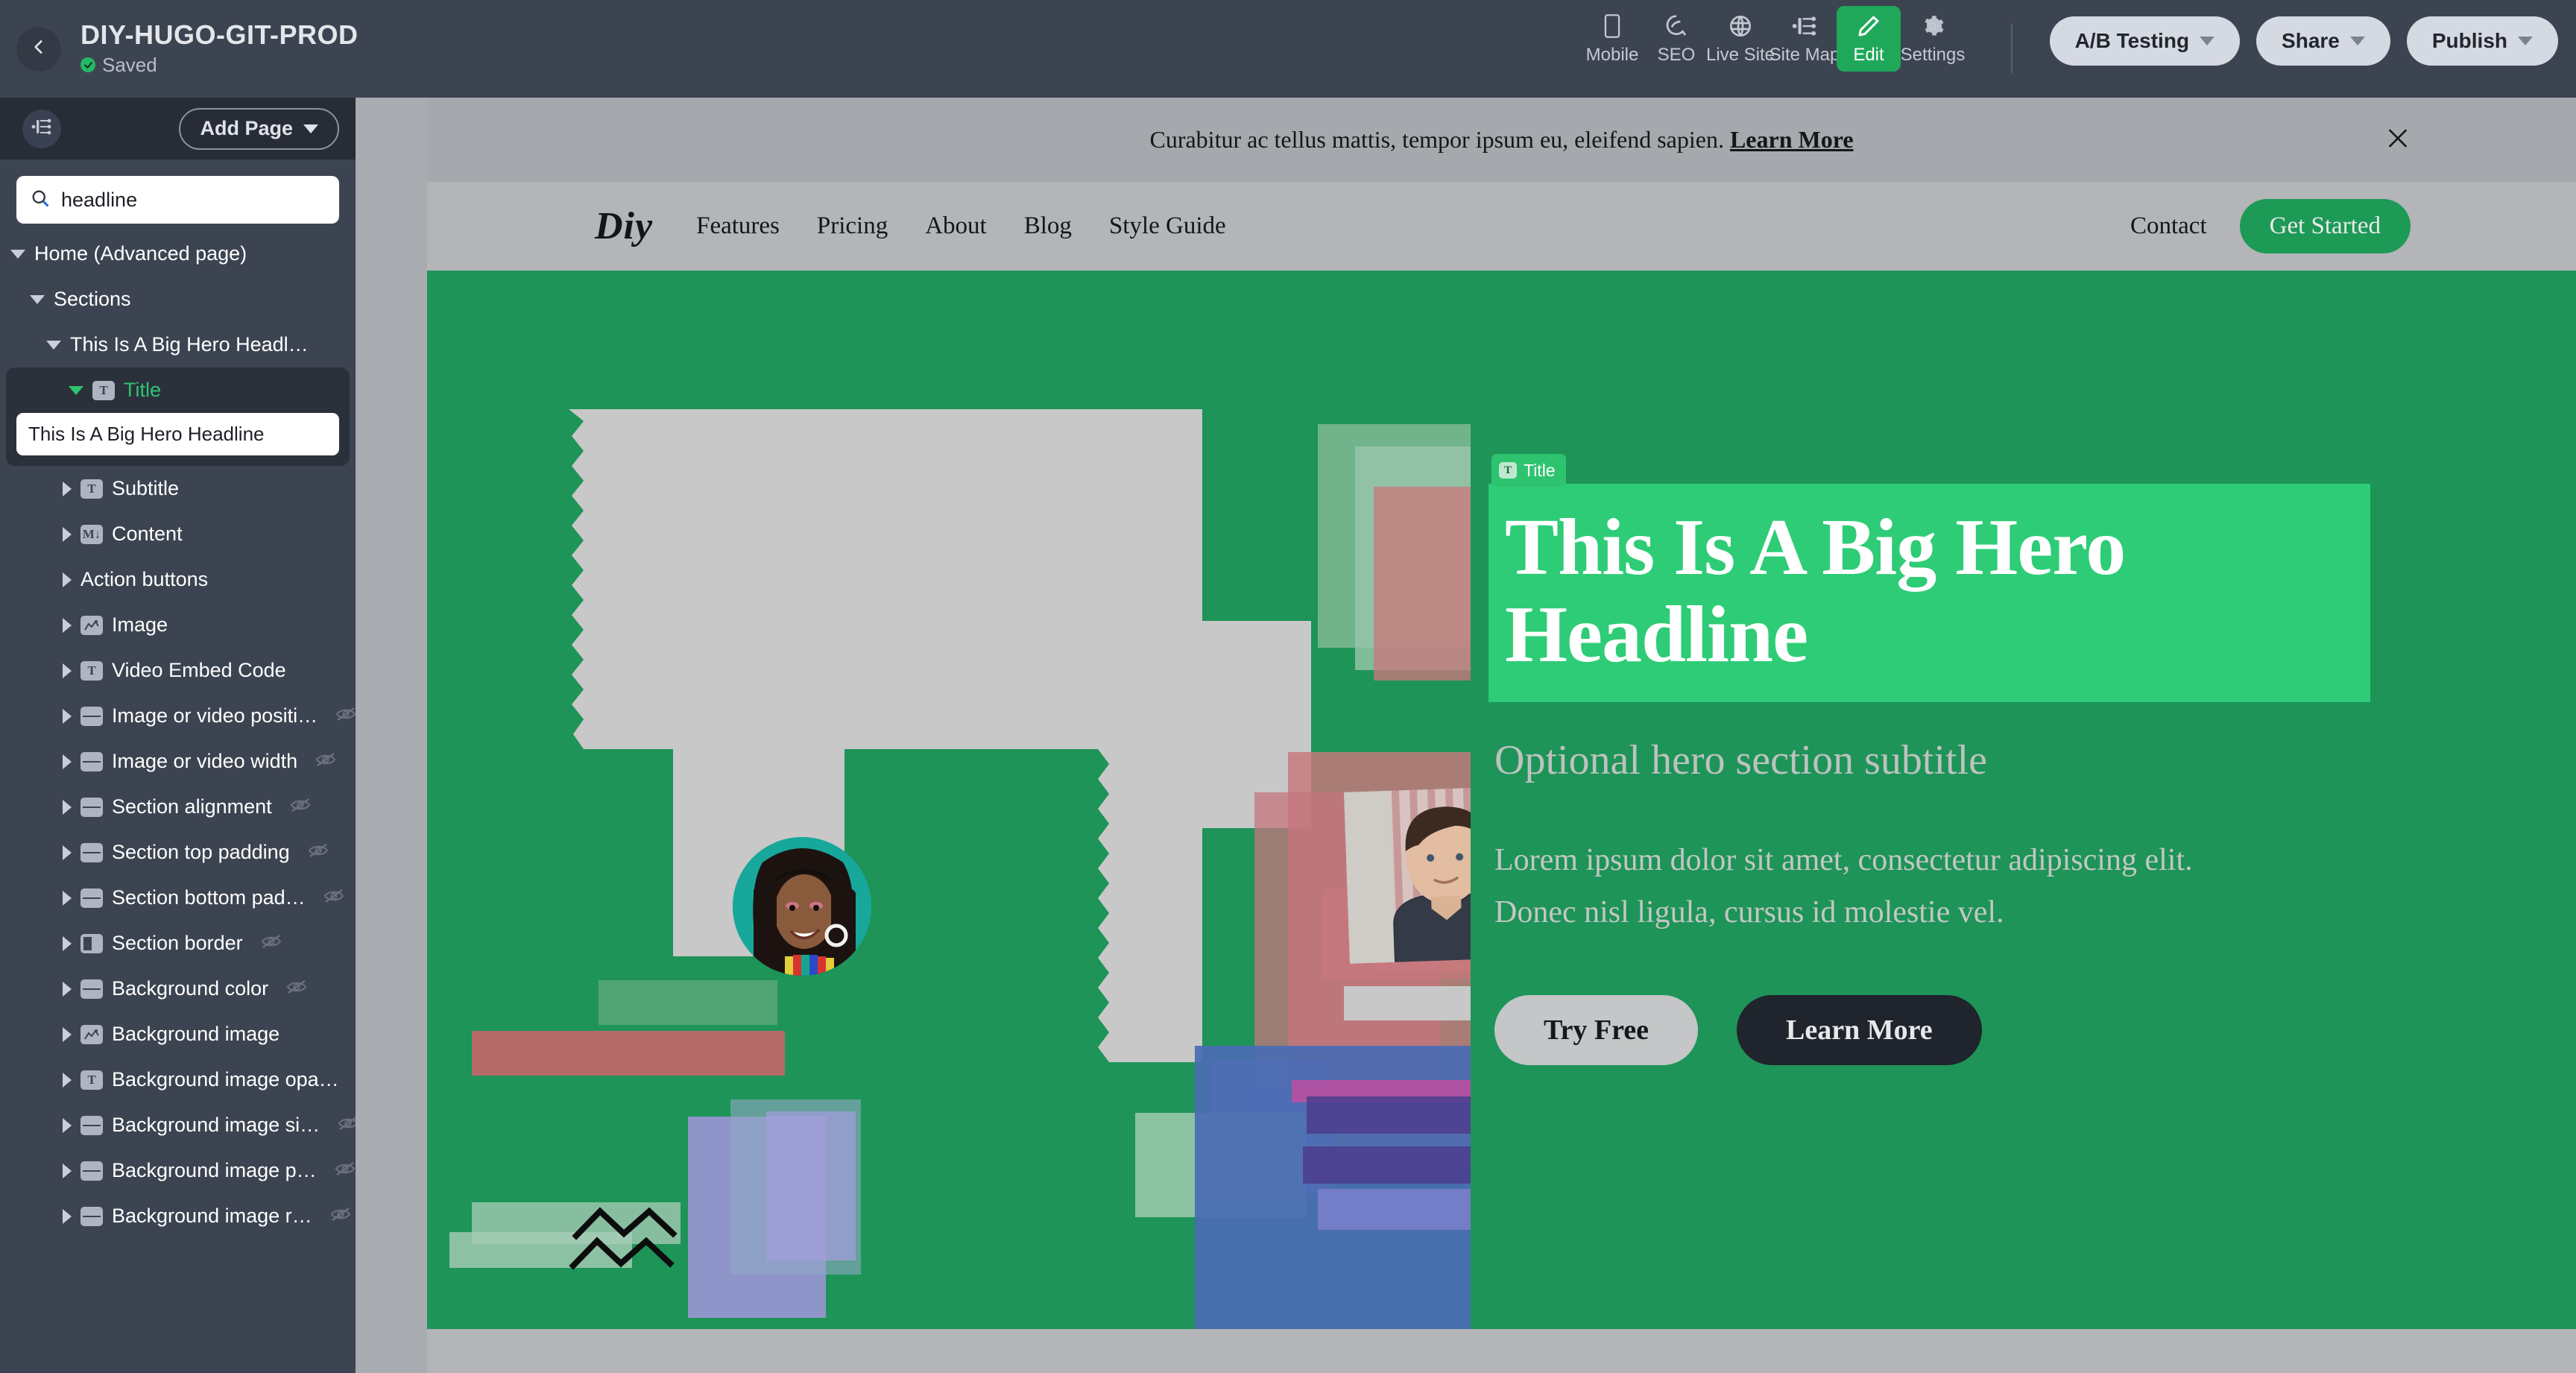 This screenshot has height=1373, width=2576. Describe the element at coordinates (1804, 26) in the screenshot. I see `sitemap-icon` at that location.